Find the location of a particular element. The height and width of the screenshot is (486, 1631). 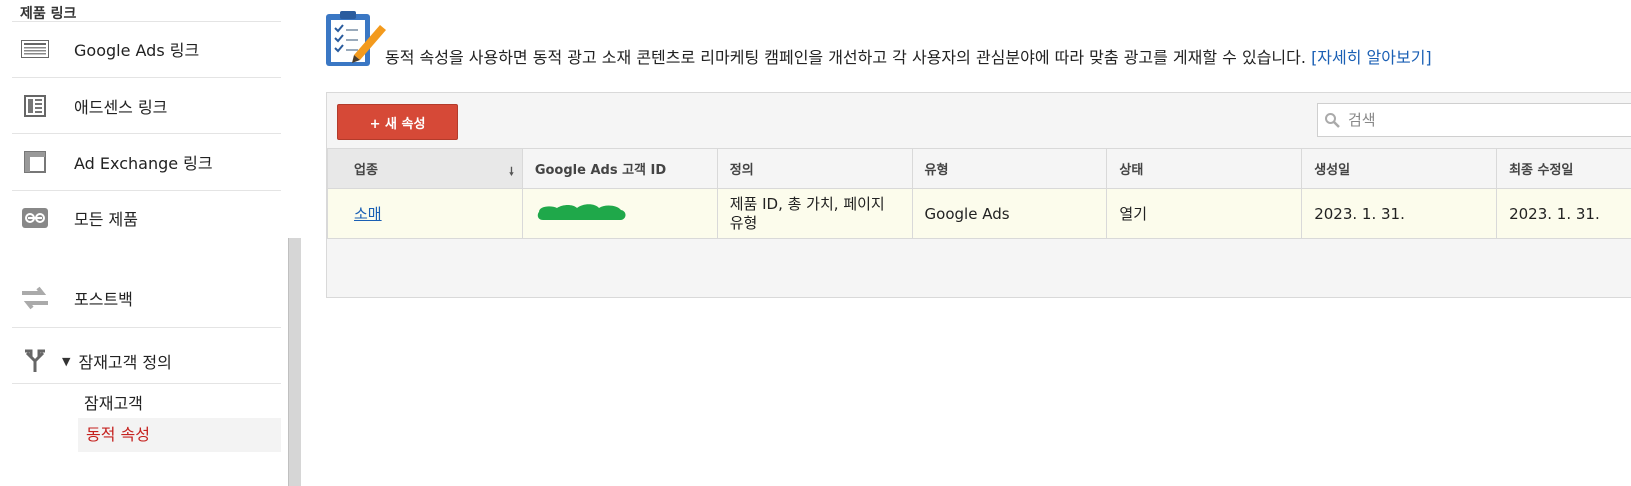

sidebar-item-google-ads-link: Google Ads 링크 is located at coordinates (146, 49).